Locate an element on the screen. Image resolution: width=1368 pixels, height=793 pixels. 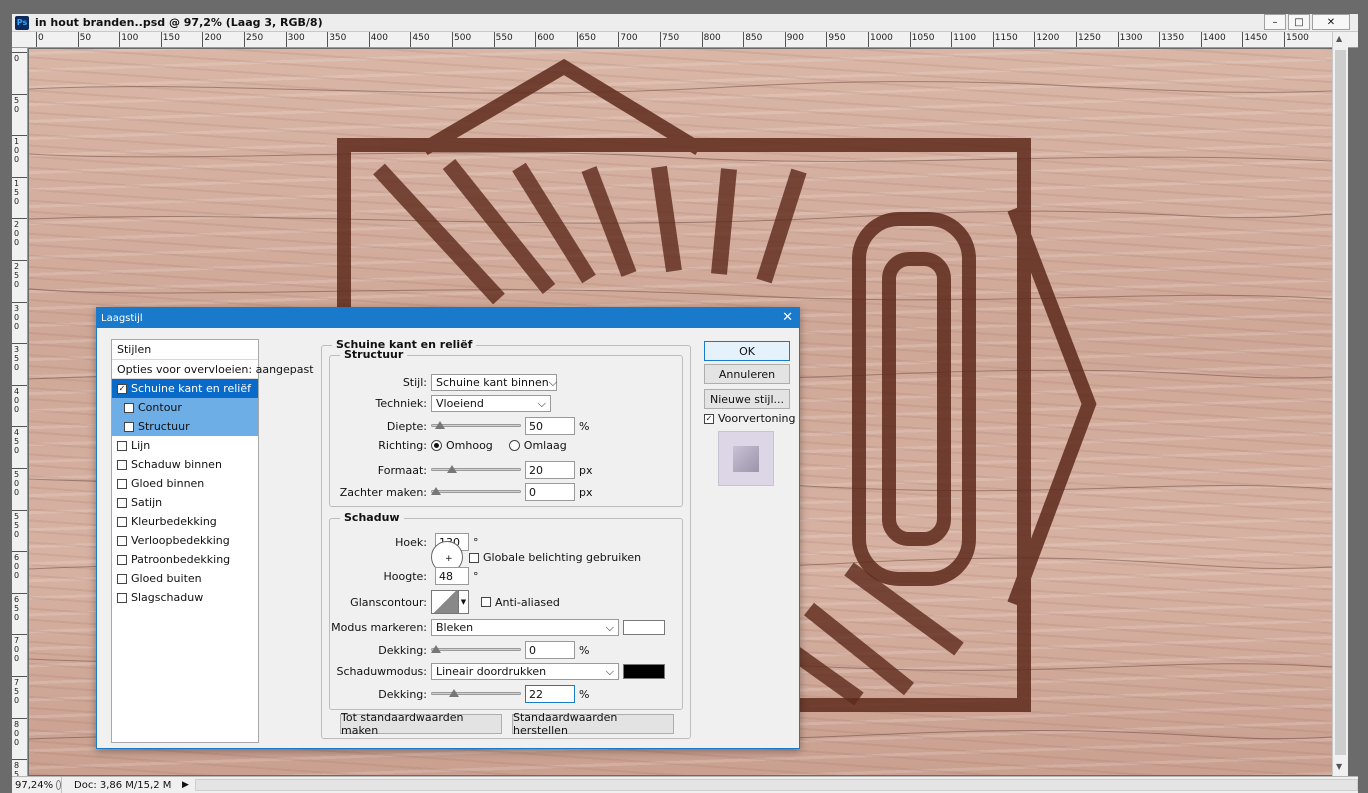
zoom-field: 97,24% is located at coordinates (37, 785).